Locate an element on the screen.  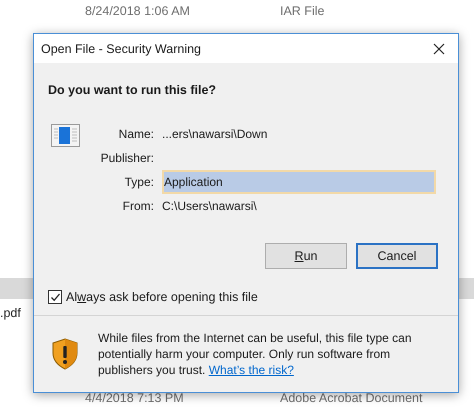
field-value: C:\Users\nawarsi\ is located at coordinates (210, 206).